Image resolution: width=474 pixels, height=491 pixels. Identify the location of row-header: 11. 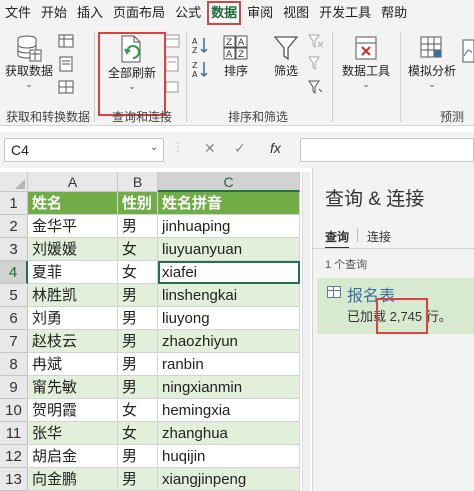
(14, 433).